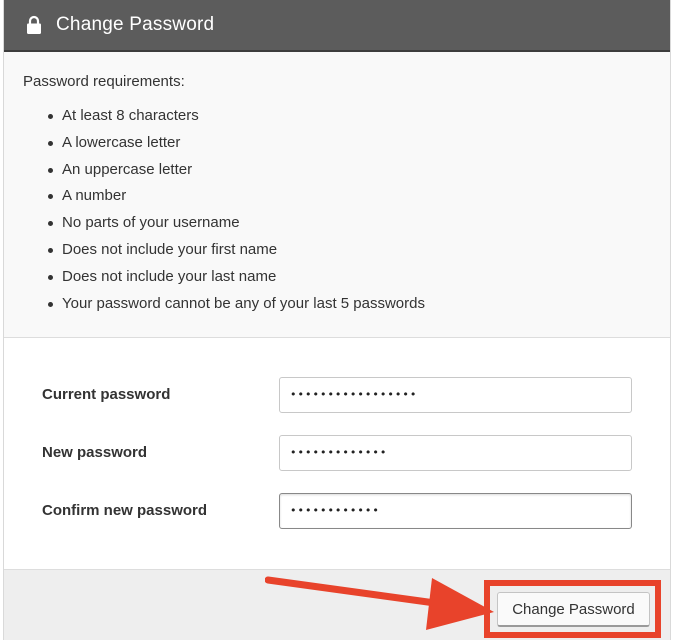 Image resolution: width=688 pixels, height=640 pixels. I want to click on panel-header: Change Password, so click(337, 26).